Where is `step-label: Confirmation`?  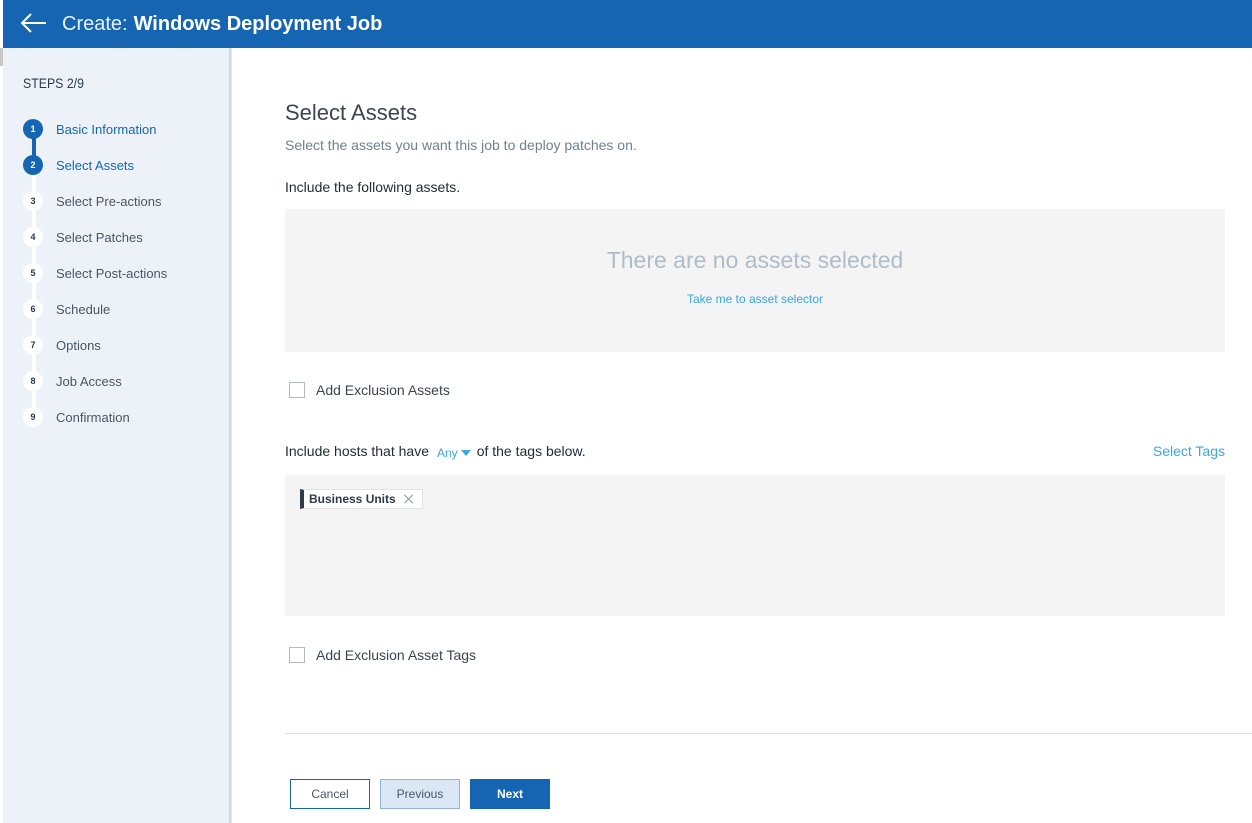
step-label: Confirmation is located at coordinates (93, 417).